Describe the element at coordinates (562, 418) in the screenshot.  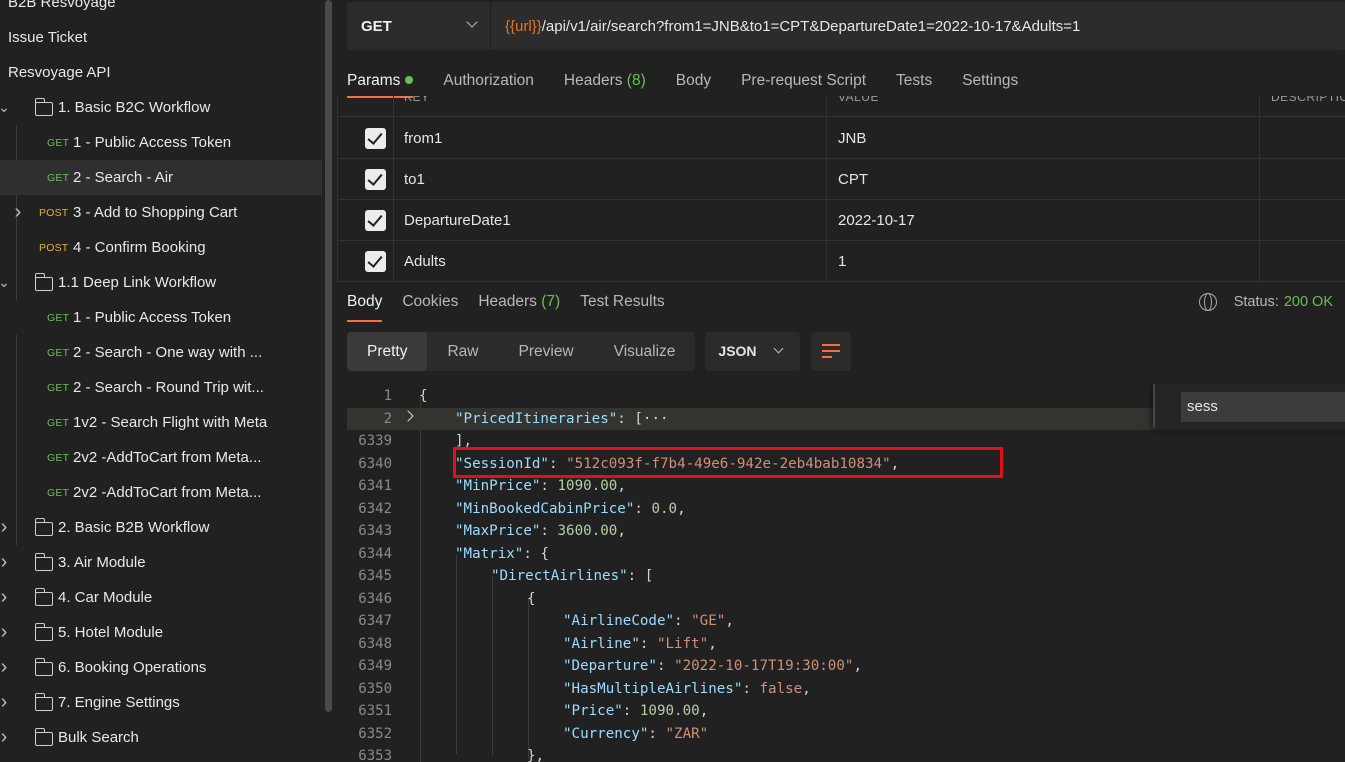
I see `code-text: "PricedItineraries": [···` at that location.